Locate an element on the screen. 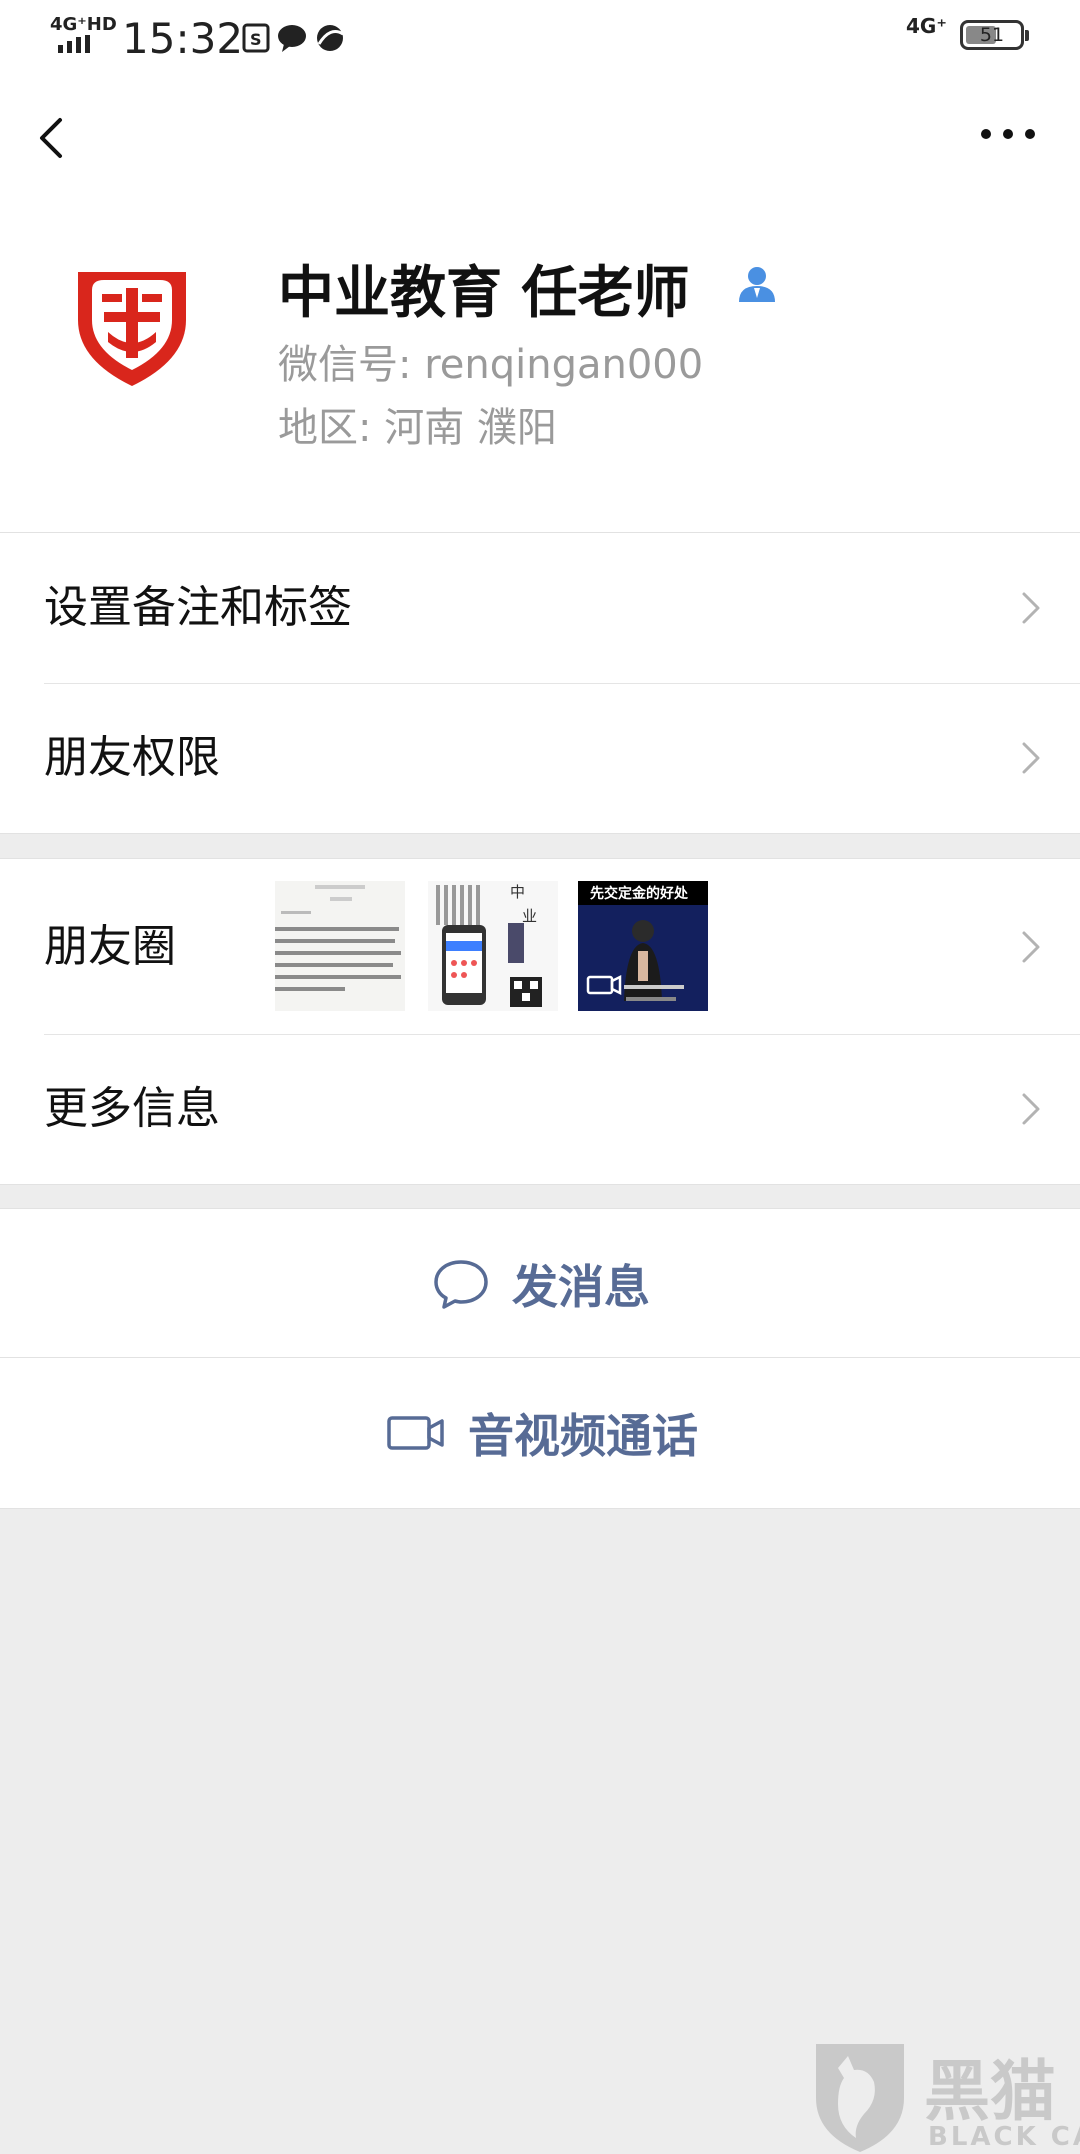 This screenshot has height=2154, width=1080. sim-icon: S is located at coordinates (256, 38).